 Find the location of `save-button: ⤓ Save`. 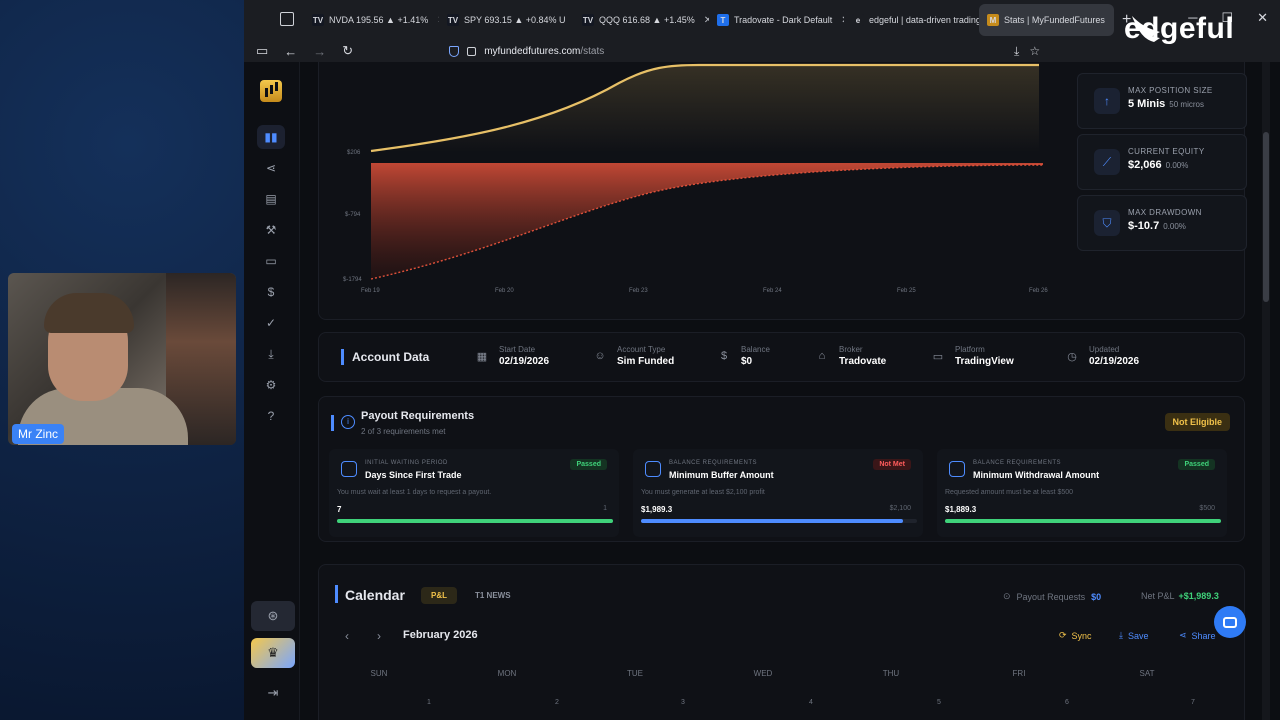

save-button: ⤓ Save is located at coordinates (1134, 635).